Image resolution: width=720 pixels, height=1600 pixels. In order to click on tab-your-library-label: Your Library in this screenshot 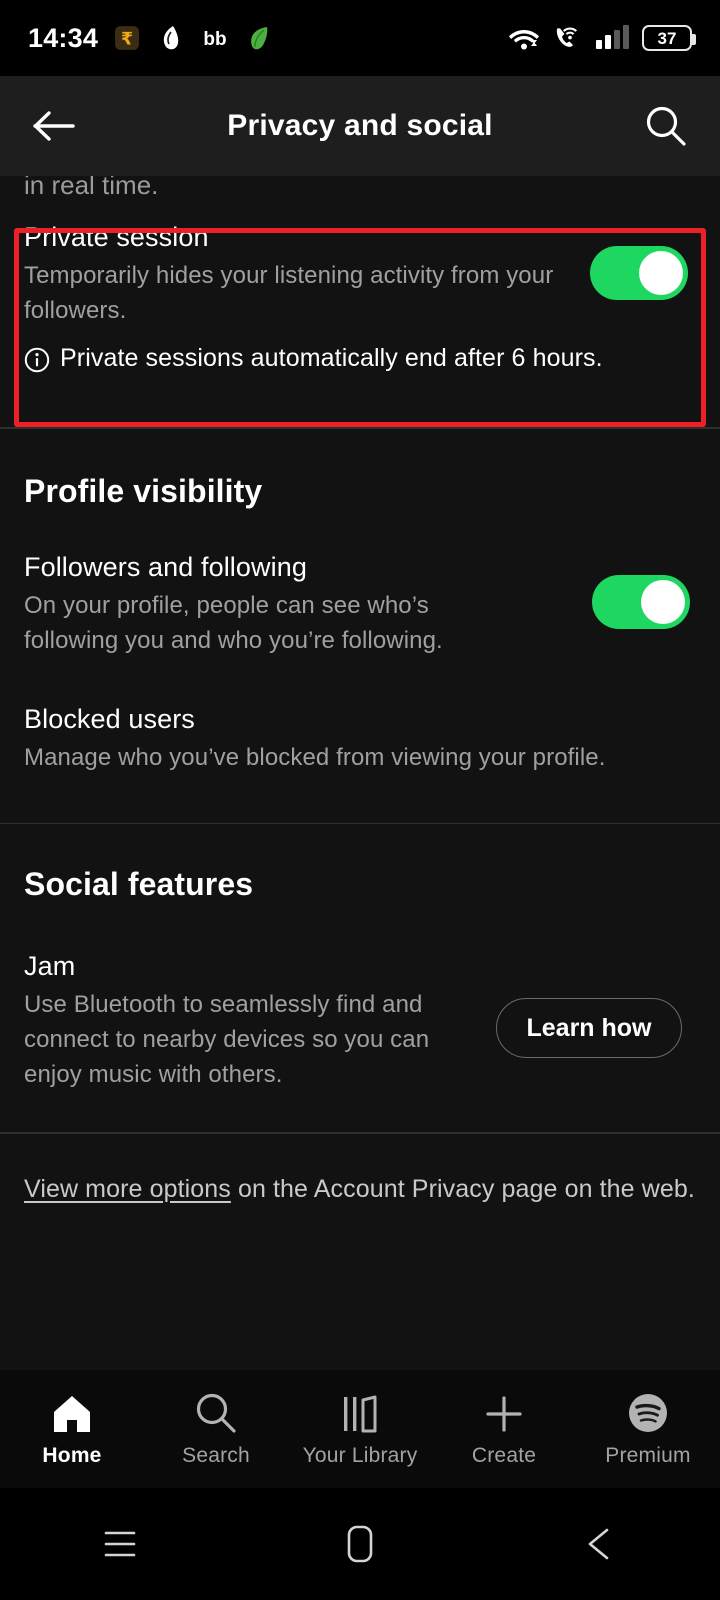, I will do `click(360, 1455)`.